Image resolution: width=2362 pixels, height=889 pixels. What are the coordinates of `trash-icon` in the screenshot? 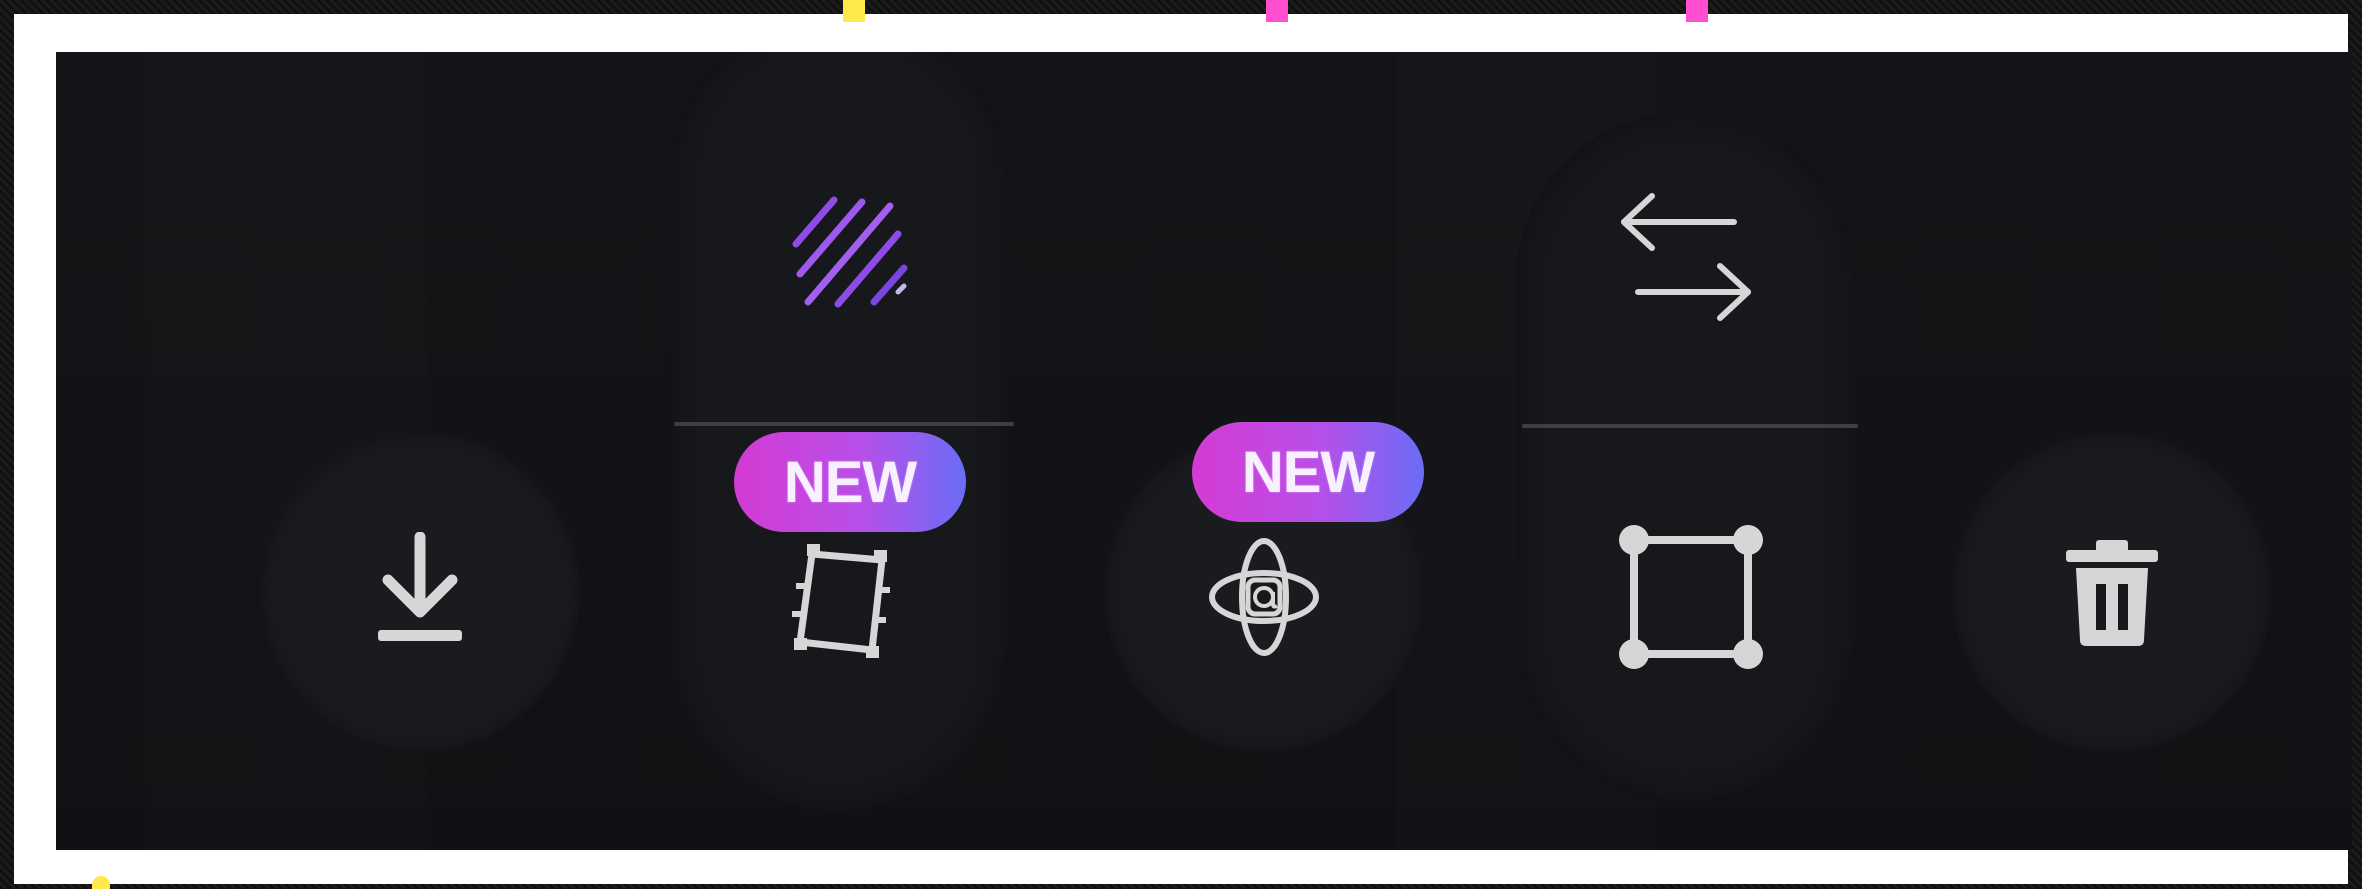 It's located at (2112, 593).